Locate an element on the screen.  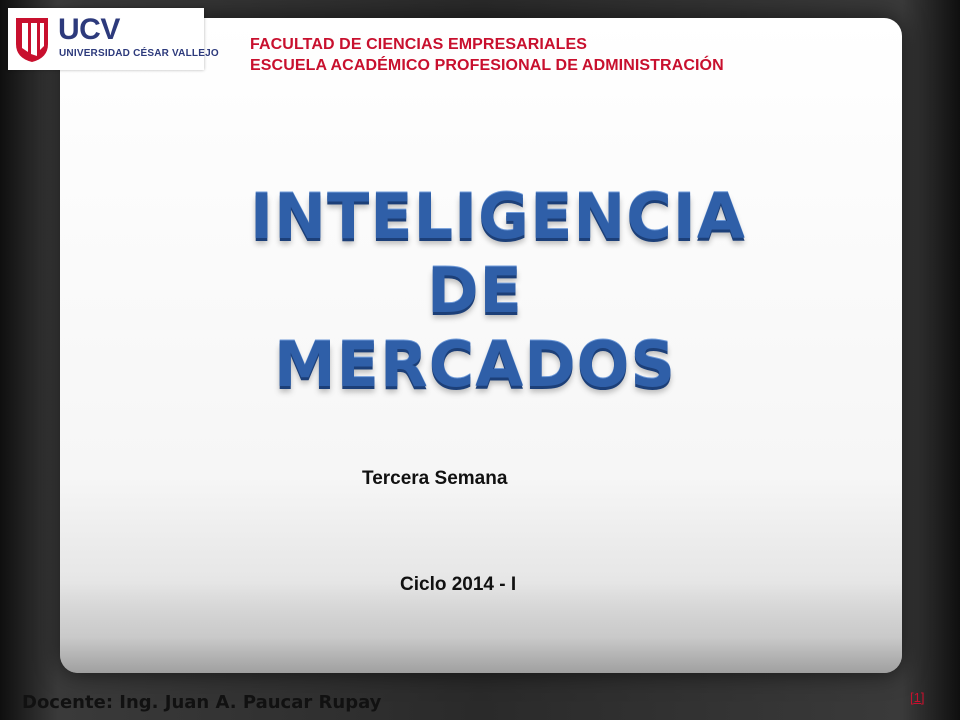
cycle-label: Ciclo 2014 - I is located at coordinates (458, 584).